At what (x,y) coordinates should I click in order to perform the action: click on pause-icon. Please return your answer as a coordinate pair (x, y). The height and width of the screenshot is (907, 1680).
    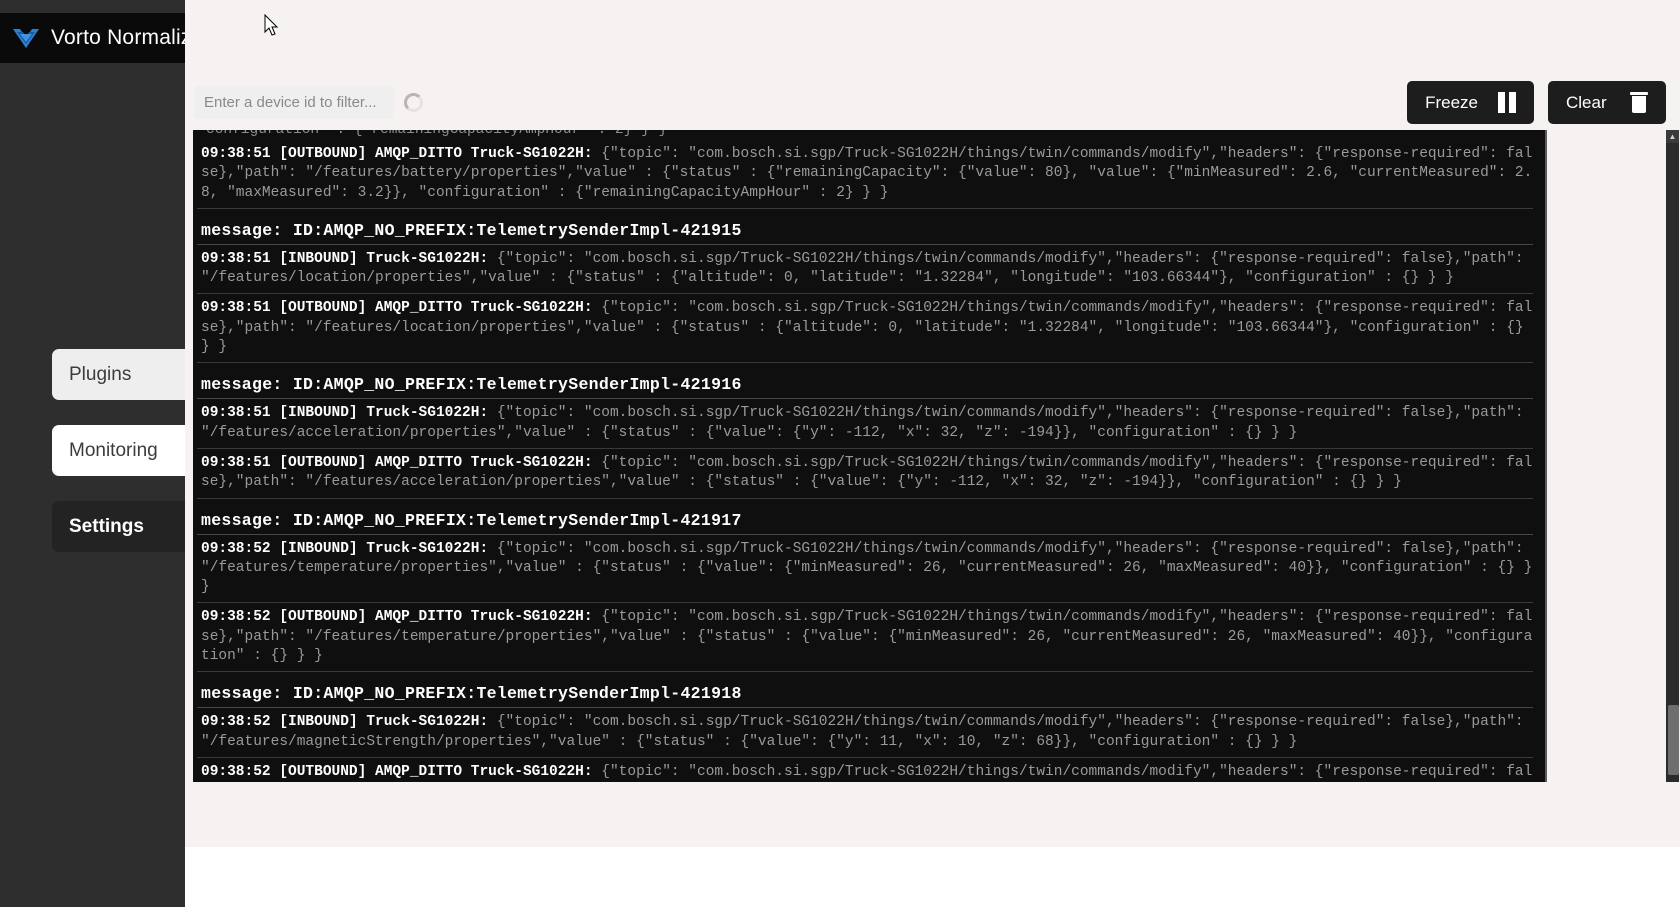
    Looking at the image, I should click on (1507, 102).